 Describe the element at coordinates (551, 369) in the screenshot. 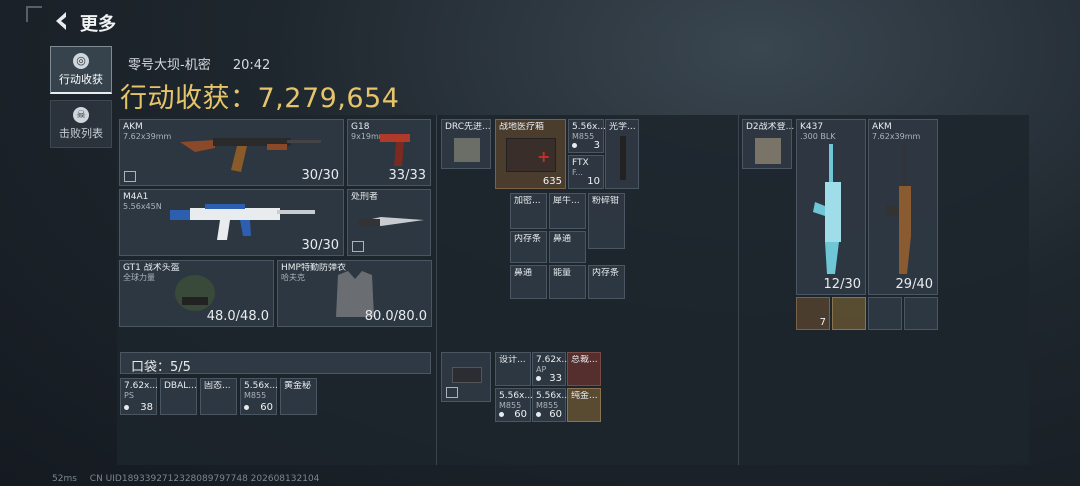

I see `backpack-item: 7.62x... AP 33` at that location.